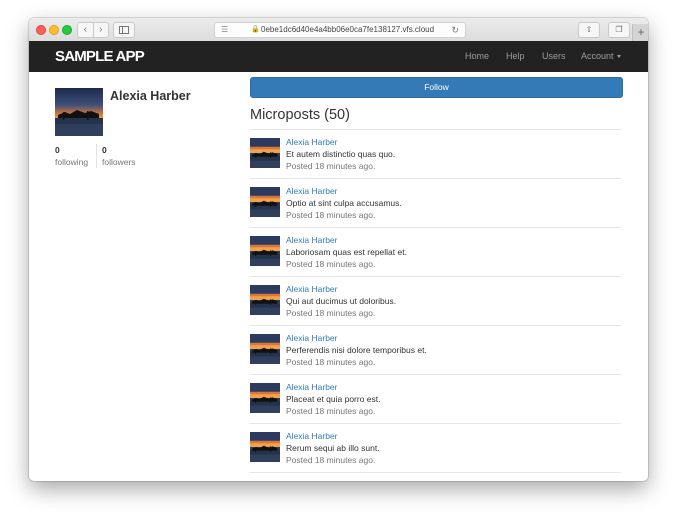 This screenshot has height=521, width=677. Describe the element at coordinates (477, 56) in the screenshot. I see `nav-home-link: Home` at that location.